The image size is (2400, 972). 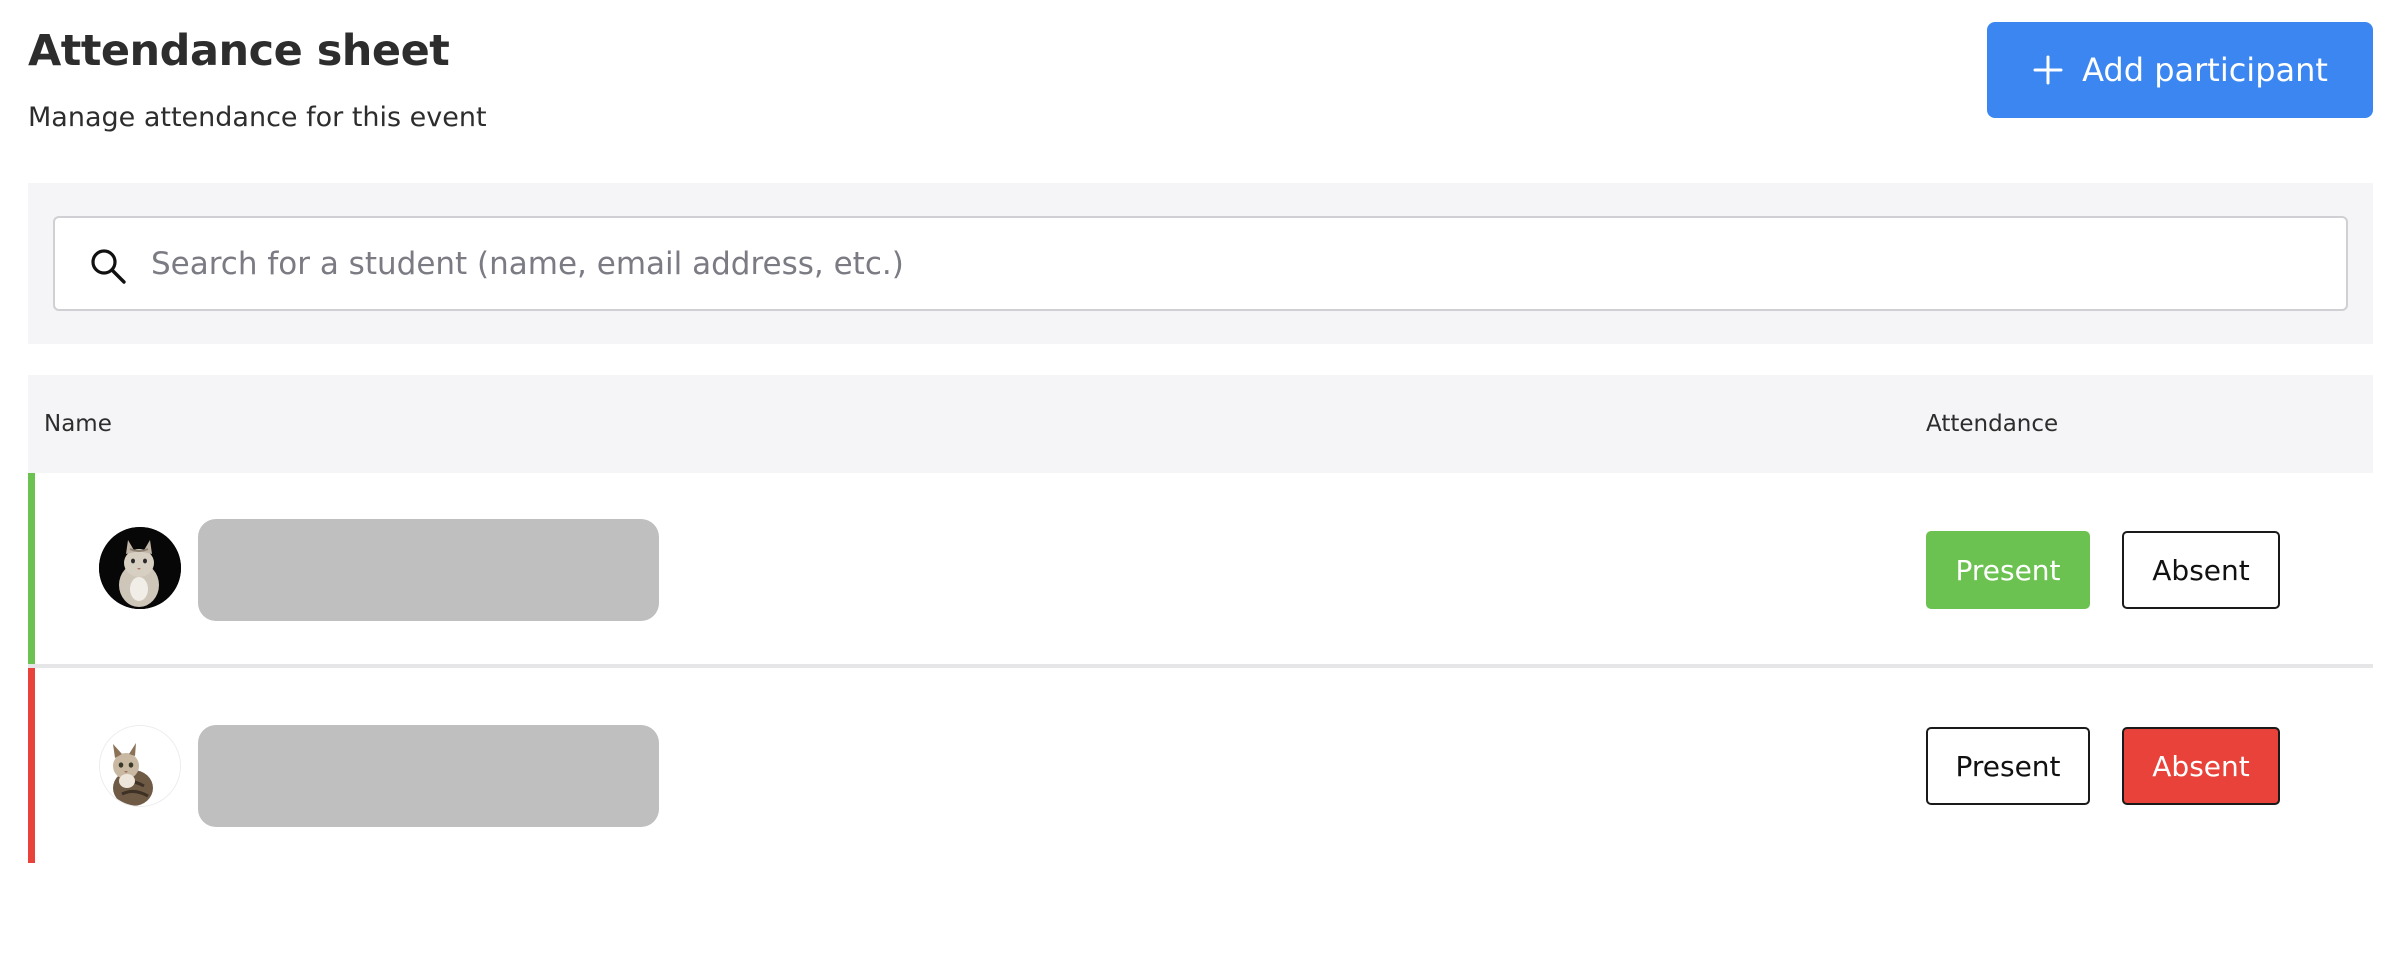 What do you see at coordinates (31, 568) in the screenshot?
I see `status-bar-present` at bounding box center [31, 568].